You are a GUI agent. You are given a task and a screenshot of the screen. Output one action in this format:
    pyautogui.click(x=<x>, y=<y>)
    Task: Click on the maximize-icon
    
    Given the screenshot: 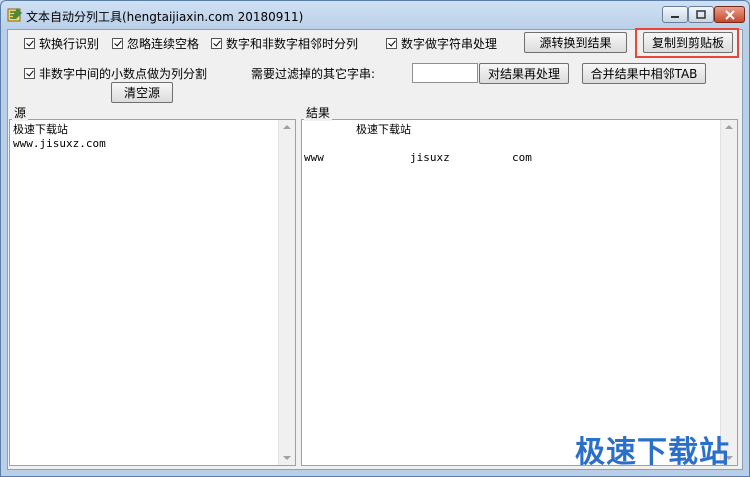 What is the action you would take?
    pyautogui.click(x=701, y=14)
    